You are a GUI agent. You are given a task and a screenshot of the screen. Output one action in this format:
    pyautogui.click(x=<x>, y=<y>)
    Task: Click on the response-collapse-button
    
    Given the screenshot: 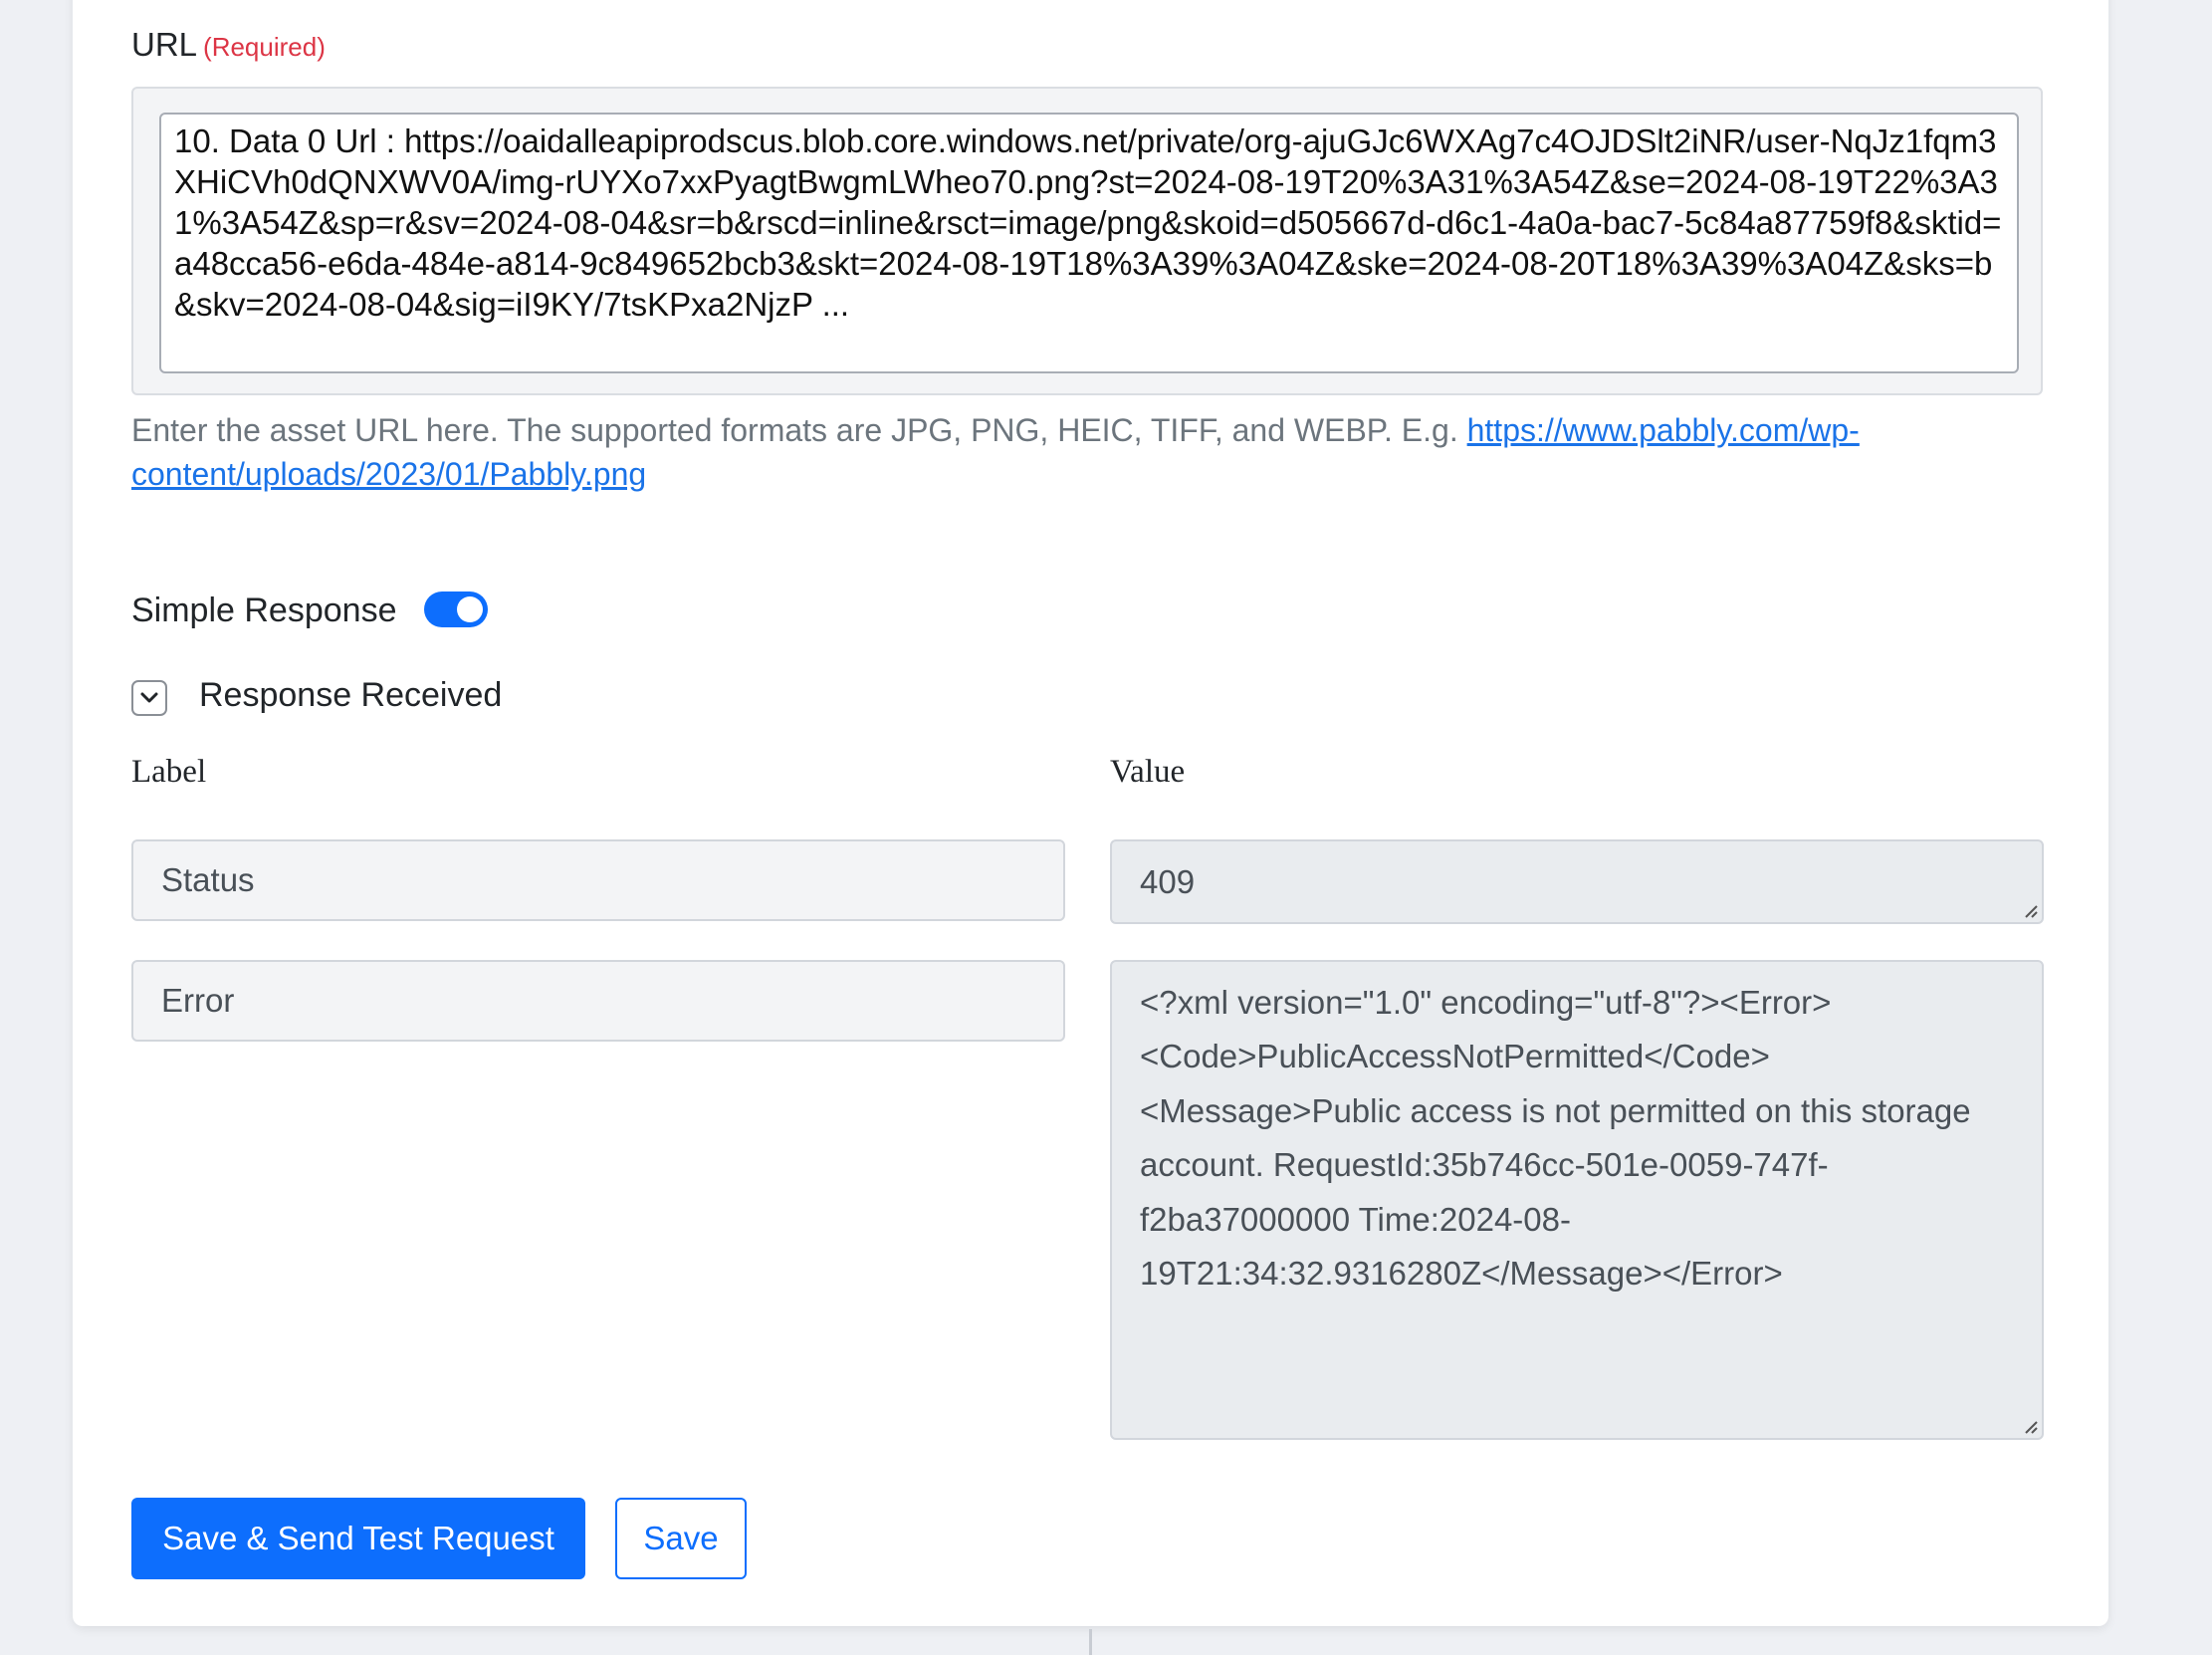 What is the action you would take?
    pyautogui.click(x=149, y=698)
    